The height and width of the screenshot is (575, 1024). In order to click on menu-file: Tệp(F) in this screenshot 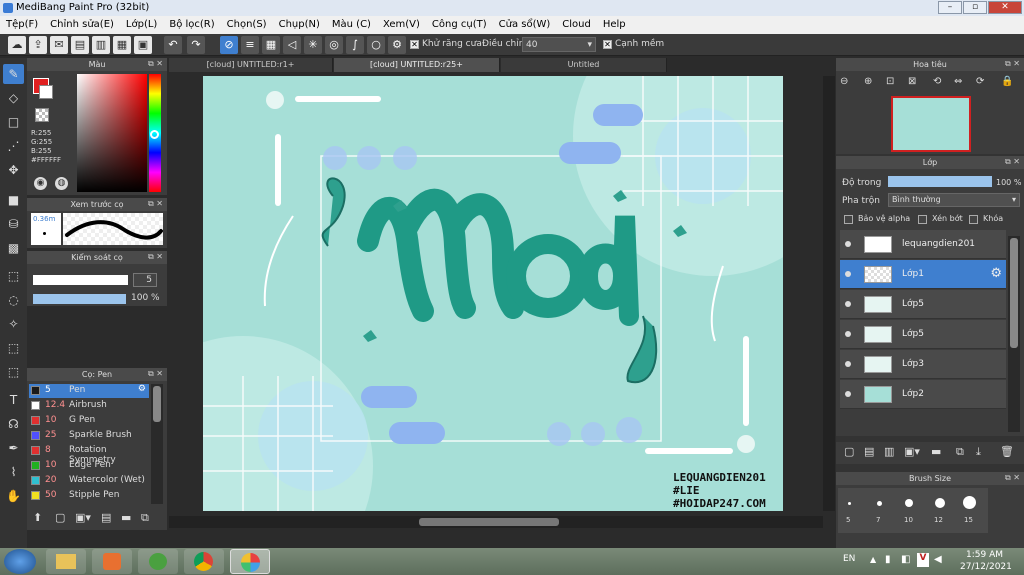, I will do `click(22, 23)`.